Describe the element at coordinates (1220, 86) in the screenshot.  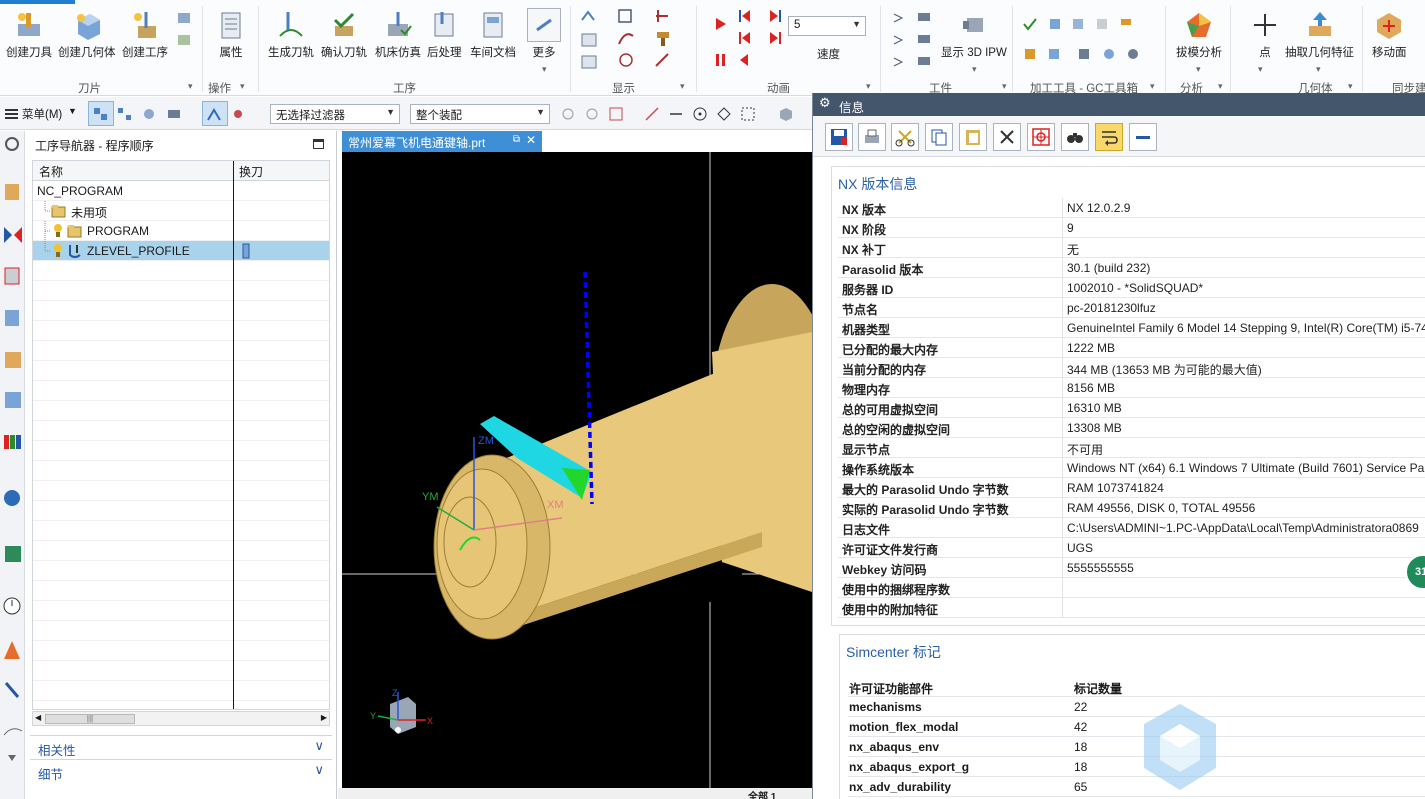
I see `group-analysis-arrow: ▾` at that location.